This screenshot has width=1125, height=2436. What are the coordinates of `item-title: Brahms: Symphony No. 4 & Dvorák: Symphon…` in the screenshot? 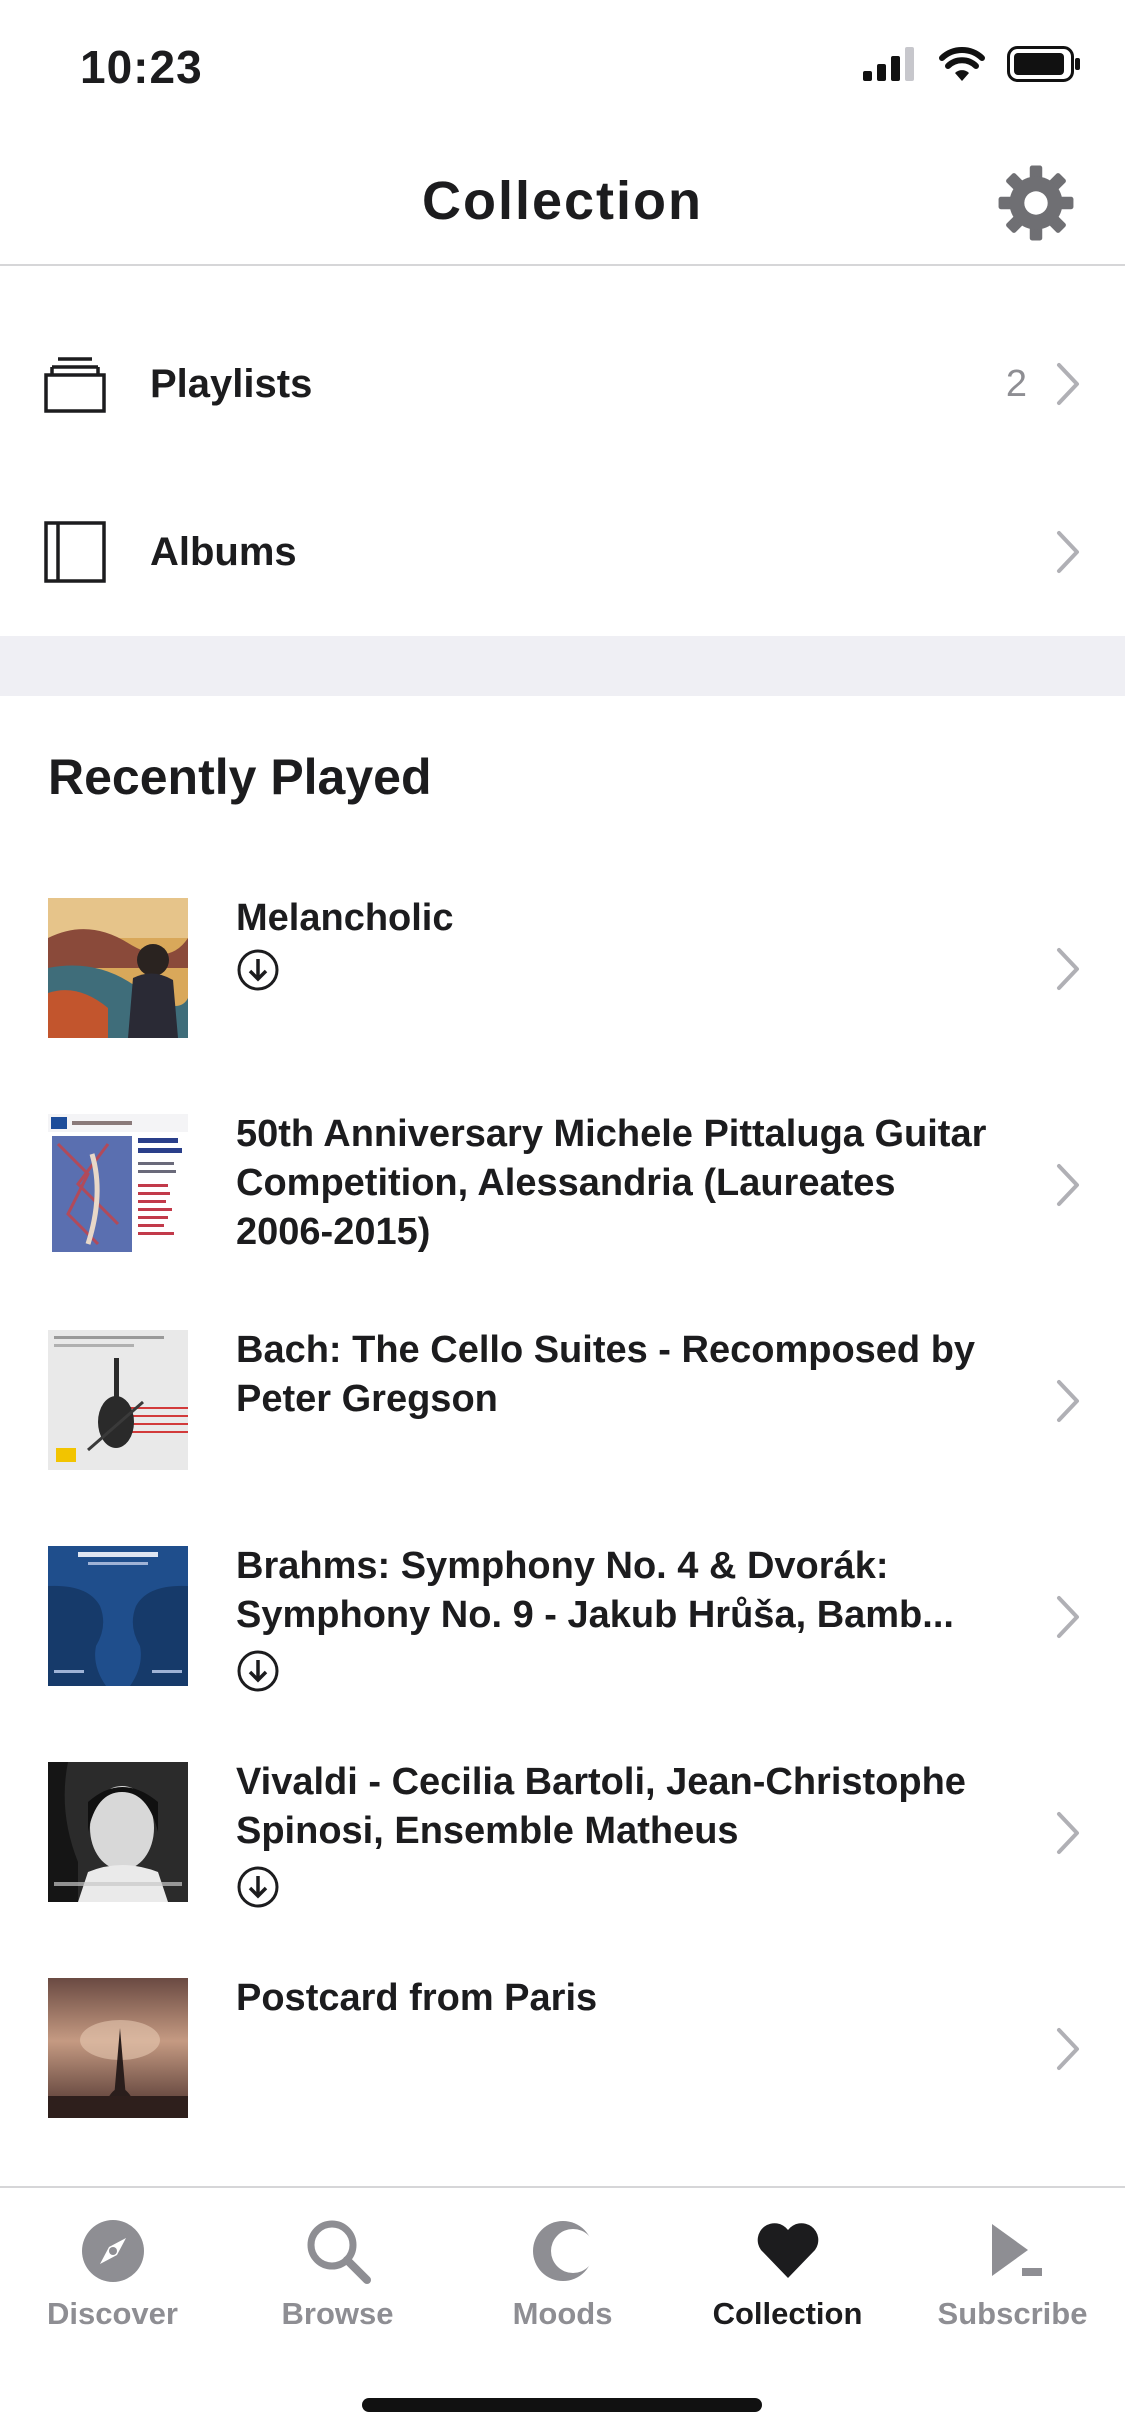 It's located at (595, 1590).